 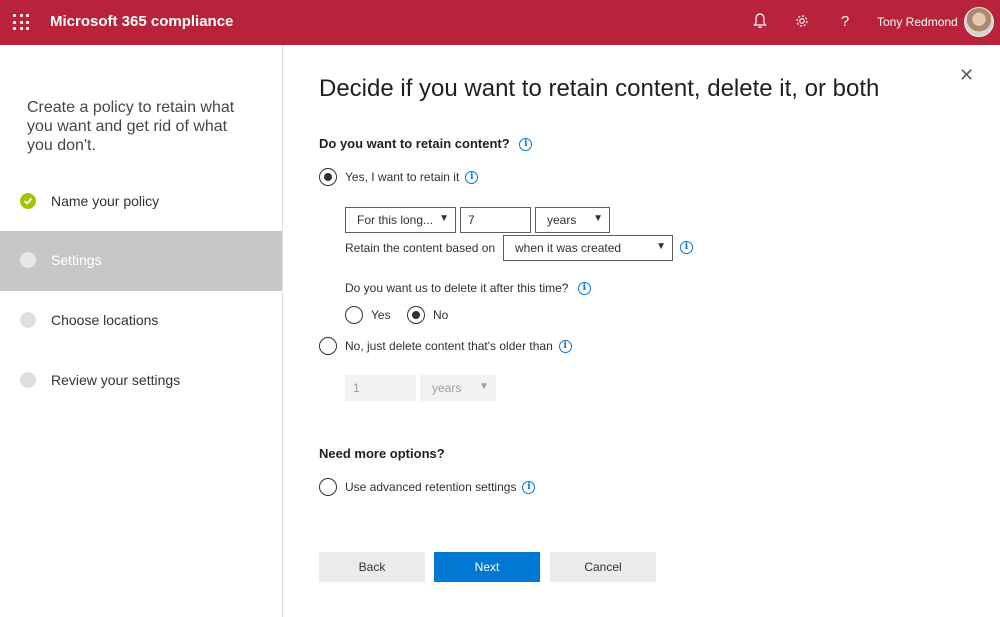 I want to click on advanced-radio: Use advanced retention settings i, so click(x=427, y=487).